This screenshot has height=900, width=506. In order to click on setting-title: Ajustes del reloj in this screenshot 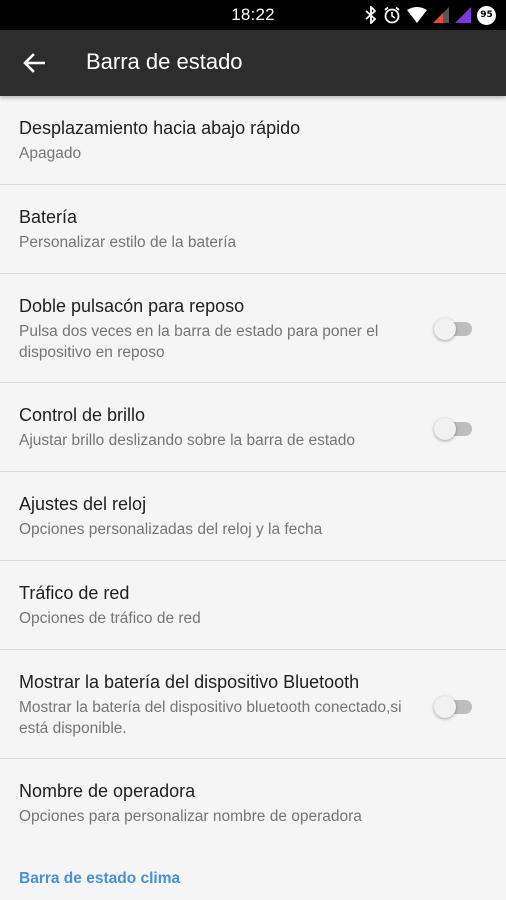, I will do `click(83, 504)`.